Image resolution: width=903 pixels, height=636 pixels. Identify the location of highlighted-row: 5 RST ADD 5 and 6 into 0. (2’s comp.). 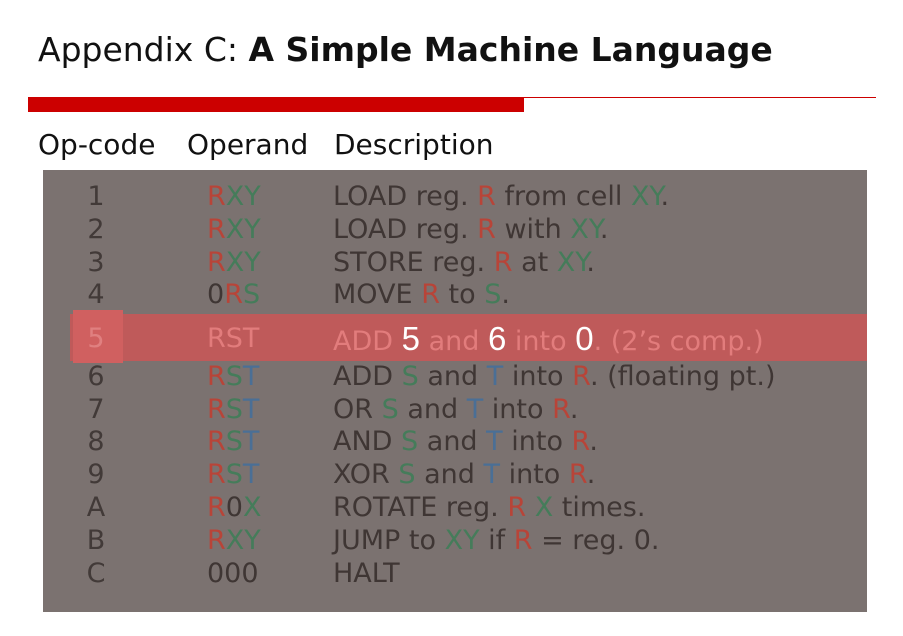
(455, 340).